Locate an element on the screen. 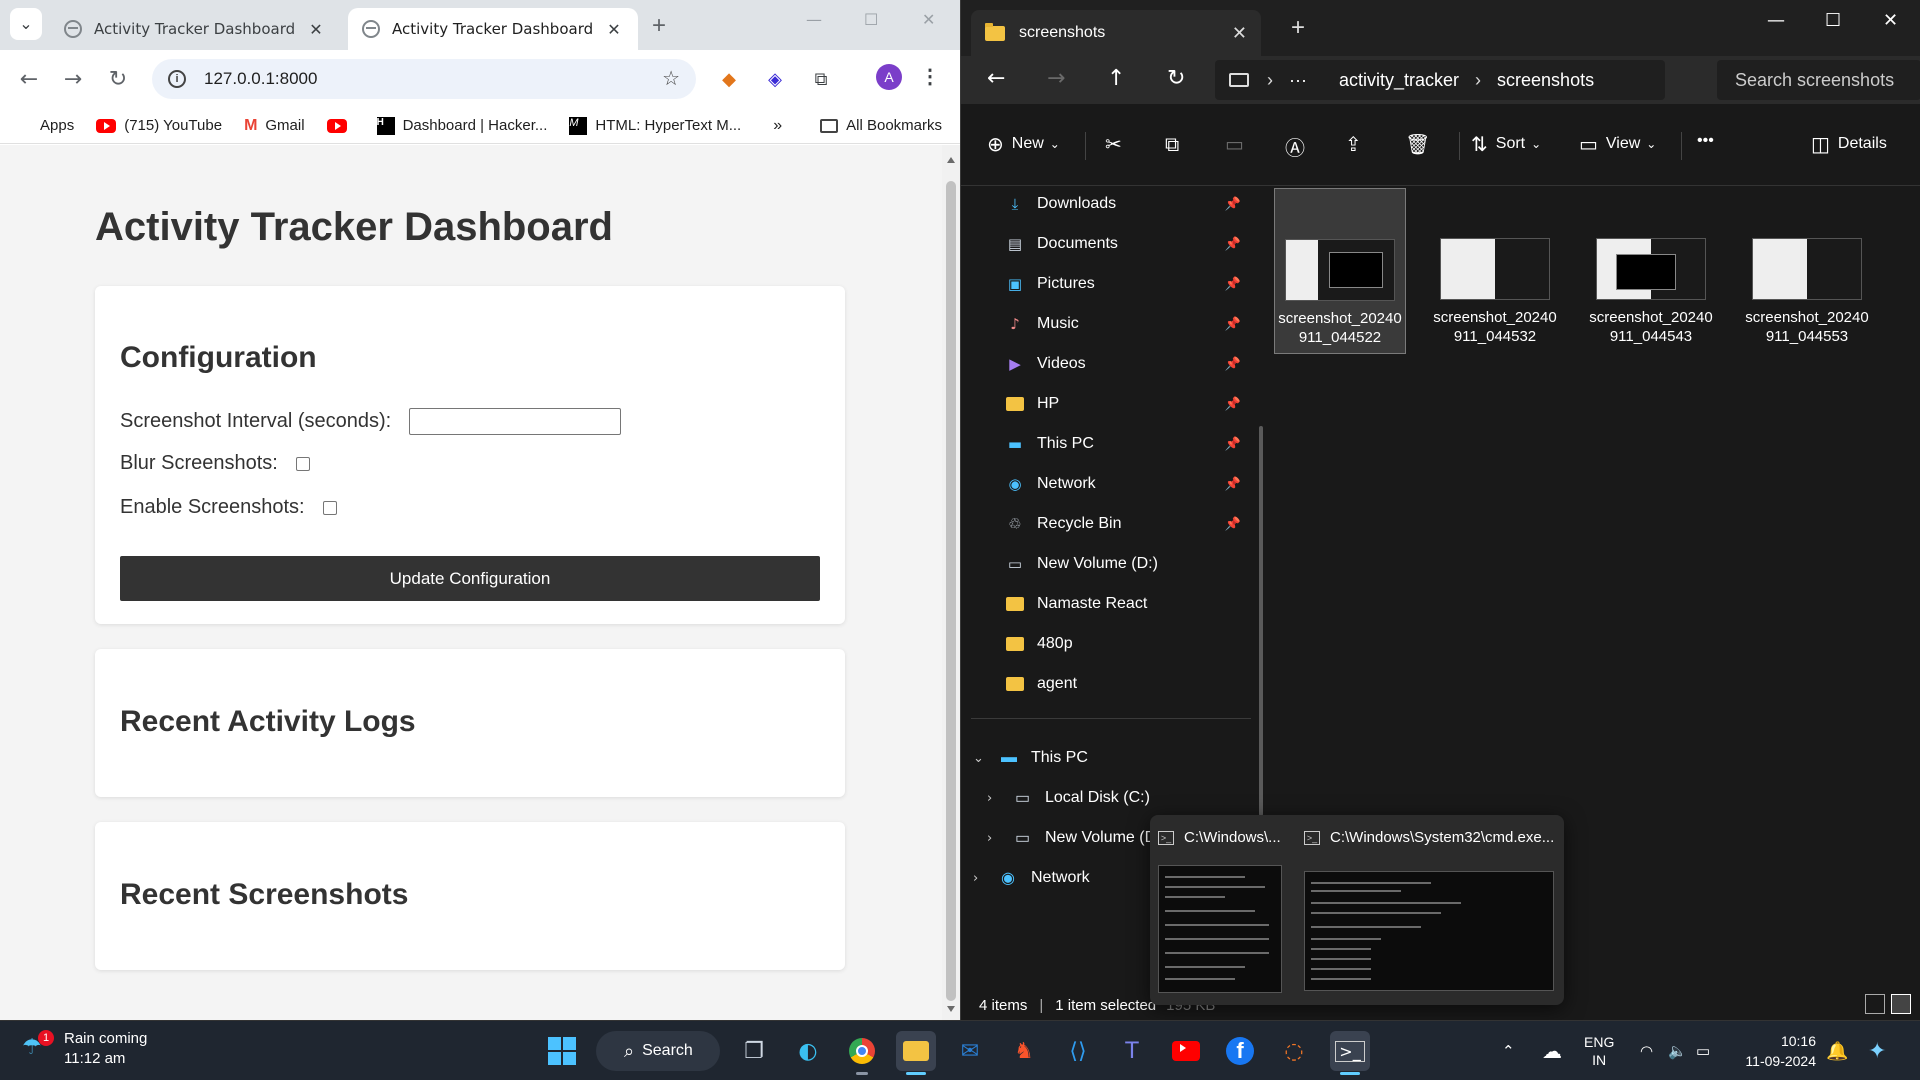  tree-item-local-disk: › ▭ Local Disk (C:) is located at coordinates (1068, 798).